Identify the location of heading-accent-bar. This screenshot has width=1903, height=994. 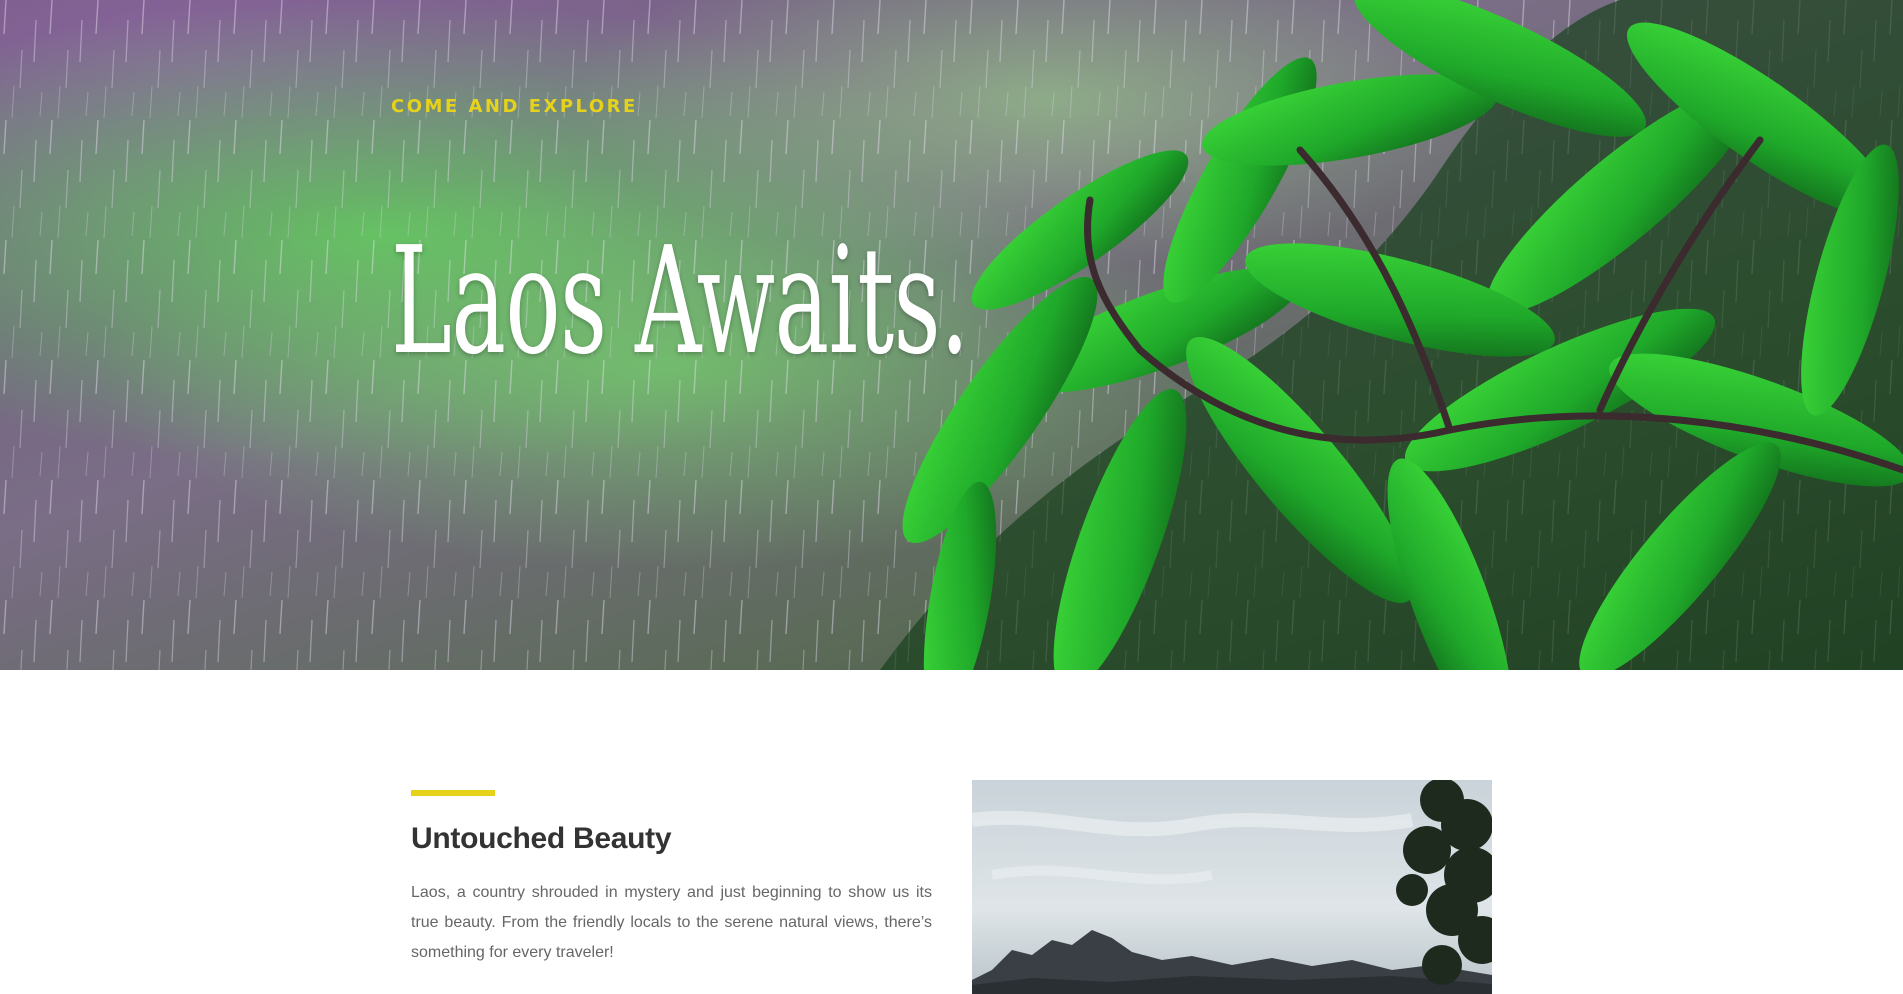
(453, 793).